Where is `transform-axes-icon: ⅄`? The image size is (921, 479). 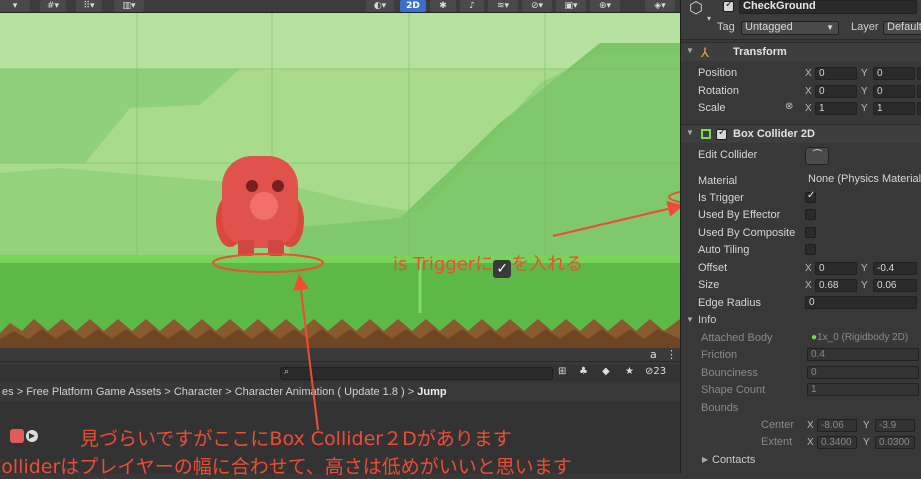 transform-axes-icon: ⅄ is located at coordinates (705, 52).